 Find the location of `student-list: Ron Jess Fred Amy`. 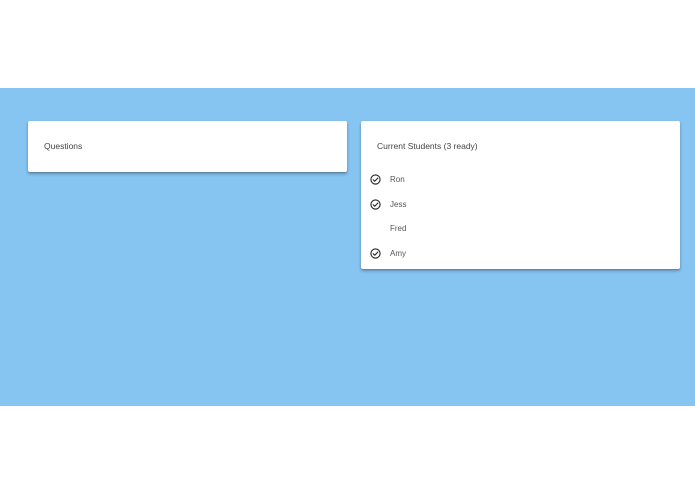

student-list: Ron Jess Fred Amy is located at coordinates (520, 217).